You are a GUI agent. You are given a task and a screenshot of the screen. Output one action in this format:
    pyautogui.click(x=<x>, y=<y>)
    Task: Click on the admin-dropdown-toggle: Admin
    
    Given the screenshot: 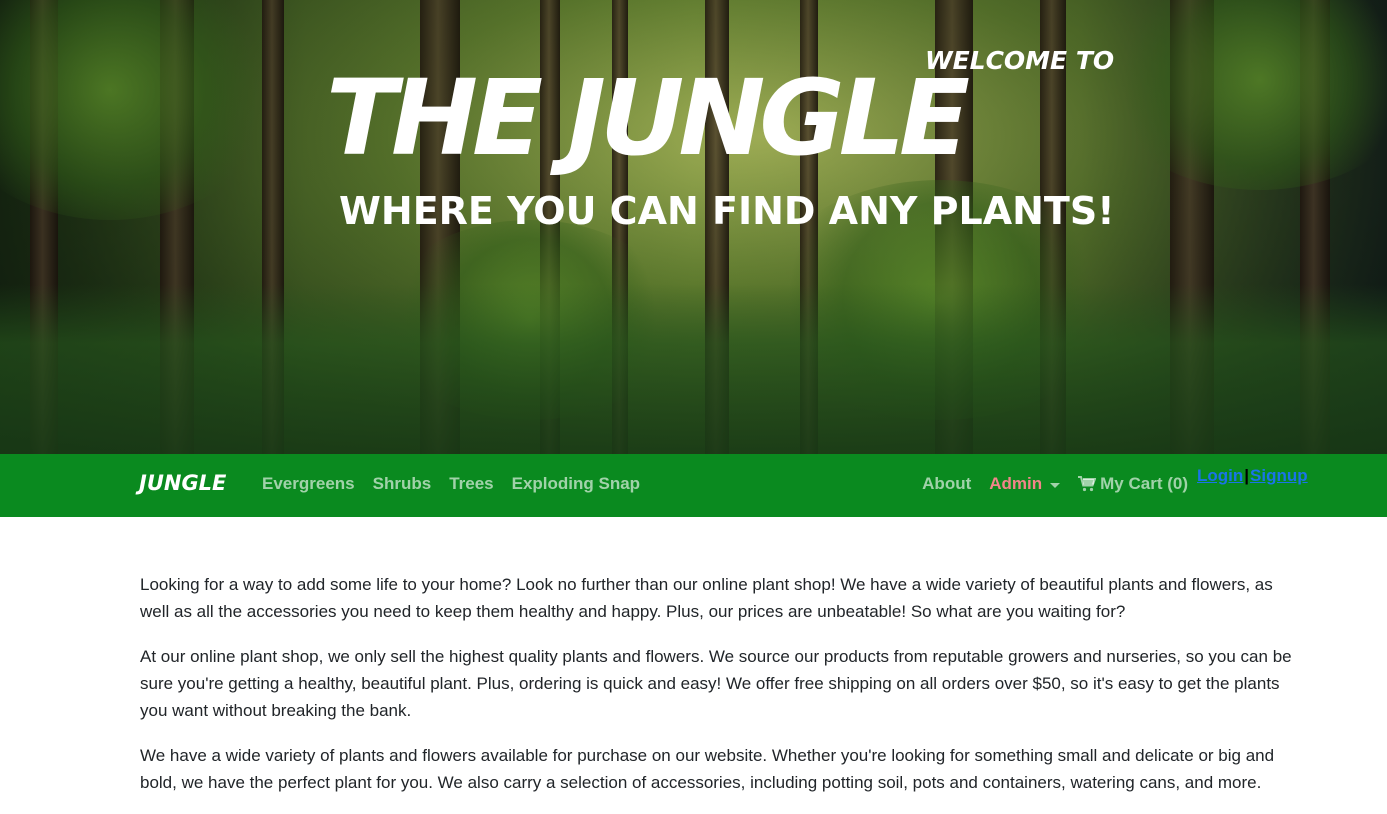 What is the action you would take?
    pyautogui.click(x=1025, y=484)
    